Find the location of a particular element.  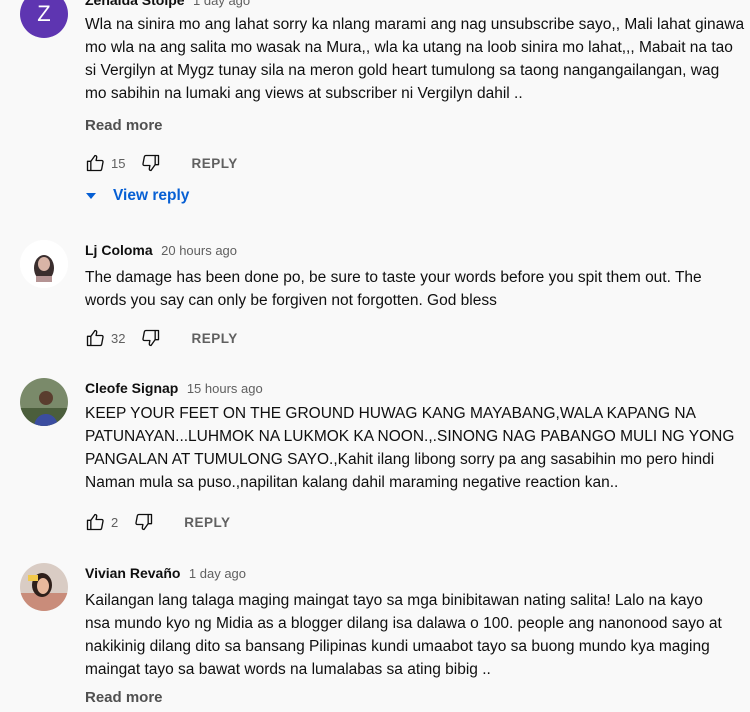

avatar: Z is located at coordinates (44, 19).